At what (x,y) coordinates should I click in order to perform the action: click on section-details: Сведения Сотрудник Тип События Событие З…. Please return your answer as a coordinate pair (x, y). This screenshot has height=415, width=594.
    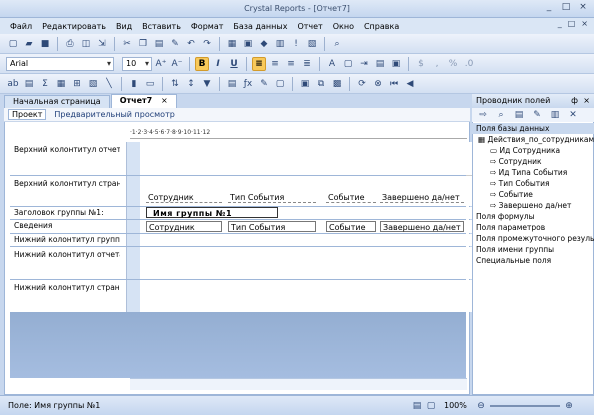
    Looking at the image, I should click on (243, 226).